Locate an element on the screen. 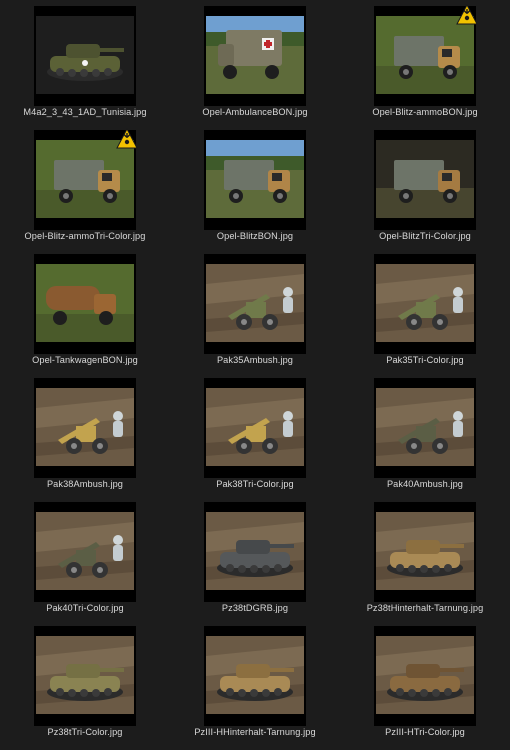  file-name-label: Pak35Tri-Color.jpg is located at coordinates (425, 360).